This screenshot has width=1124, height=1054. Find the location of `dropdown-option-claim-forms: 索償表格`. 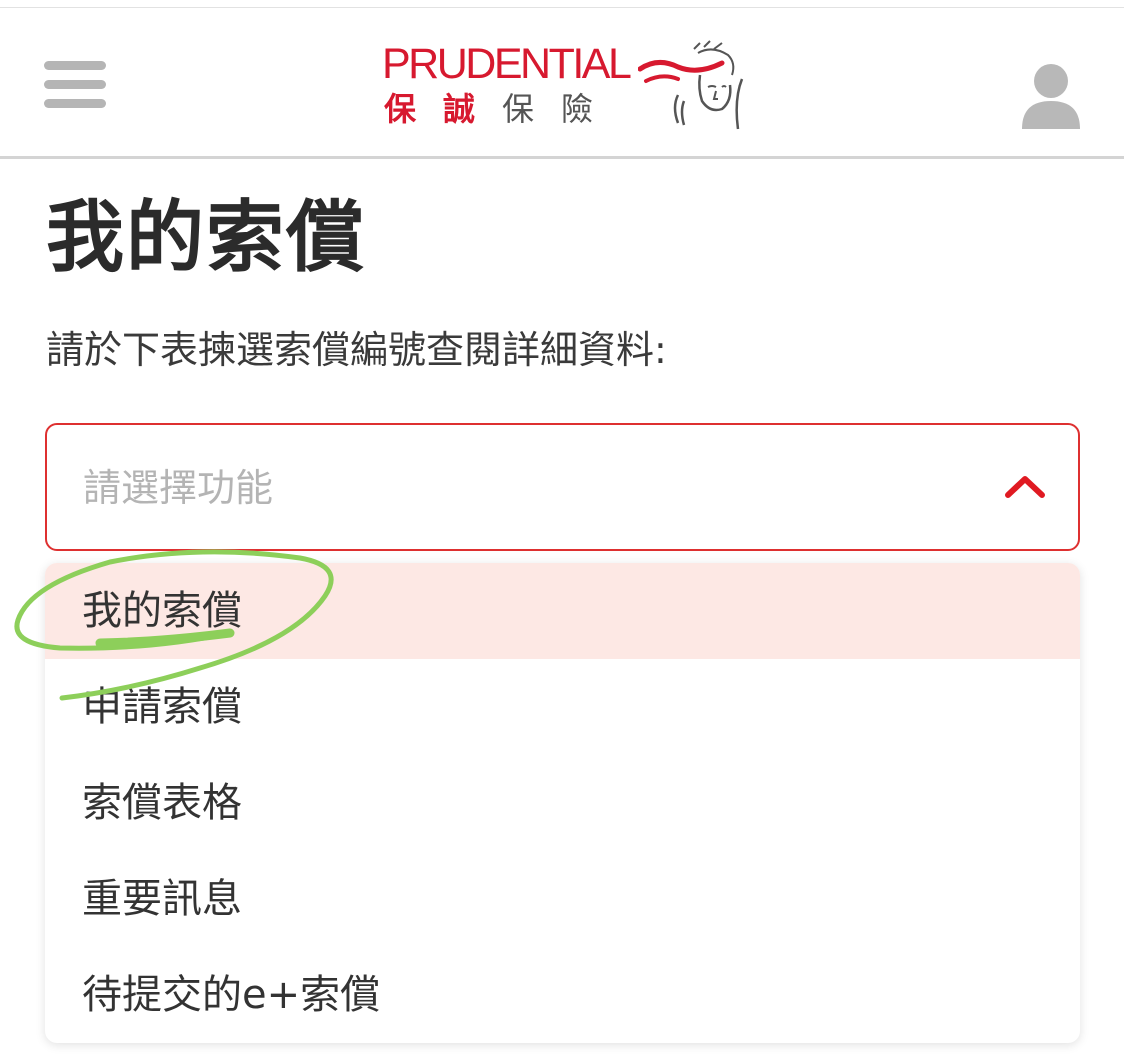

dropdown-option-claim-forms: 索償表格 is located at coordinates (562, 803).